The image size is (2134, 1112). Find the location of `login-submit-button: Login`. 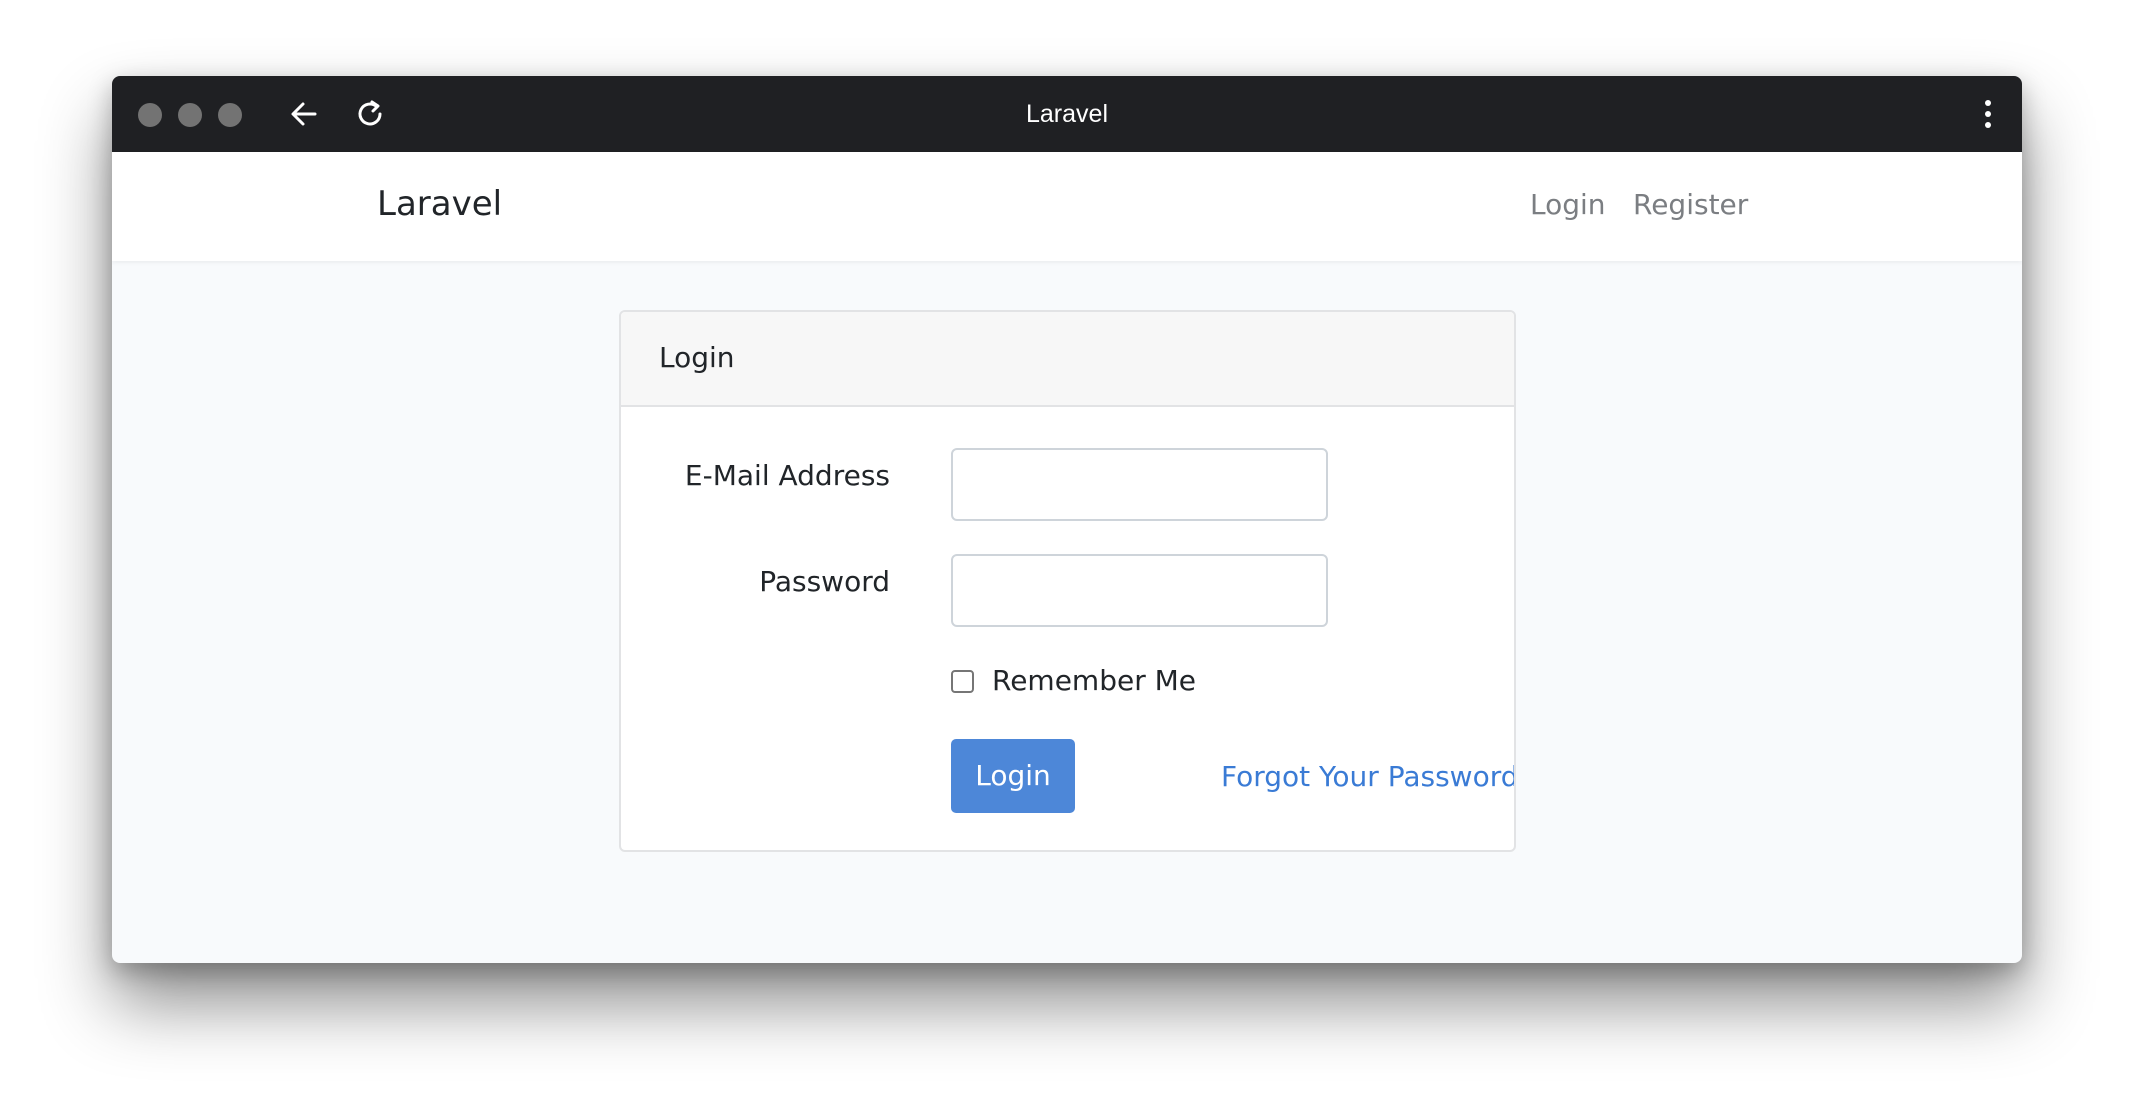

login-submit-button: Login is located at coordinates (1013, 776).